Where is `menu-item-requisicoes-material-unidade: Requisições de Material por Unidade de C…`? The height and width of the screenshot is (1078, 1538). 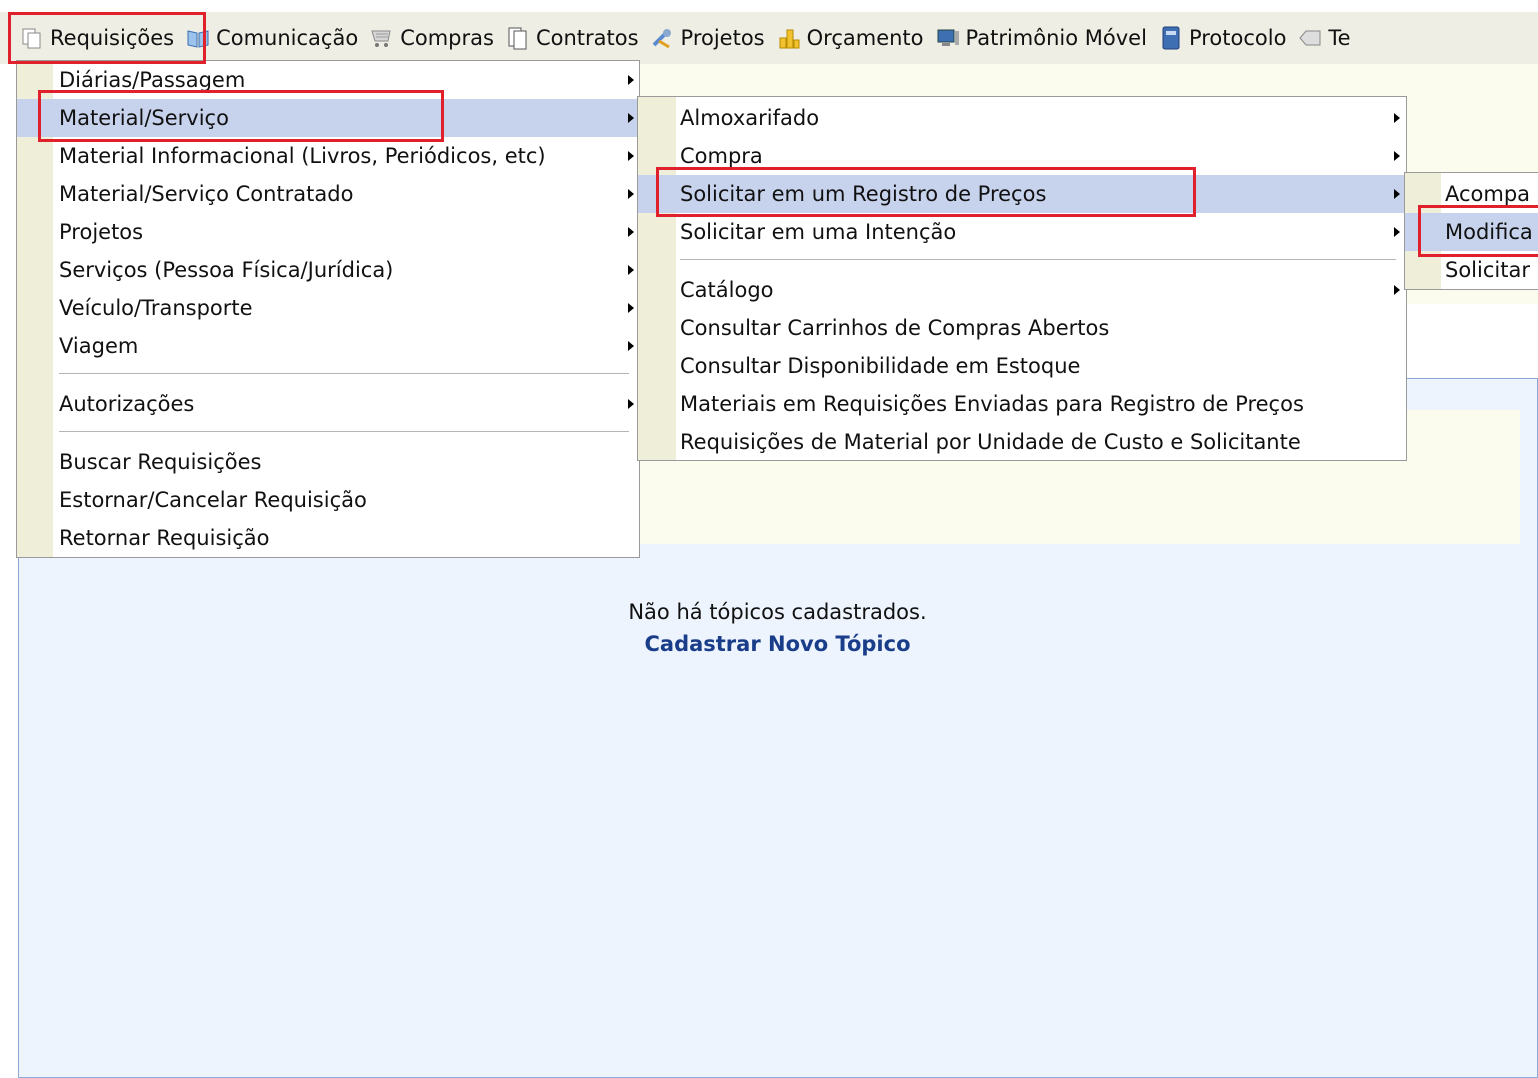 menu-item-requisicoes-material-unidade: Requisições de Material por Unidade de C… is located at coordinates (1022, 442).